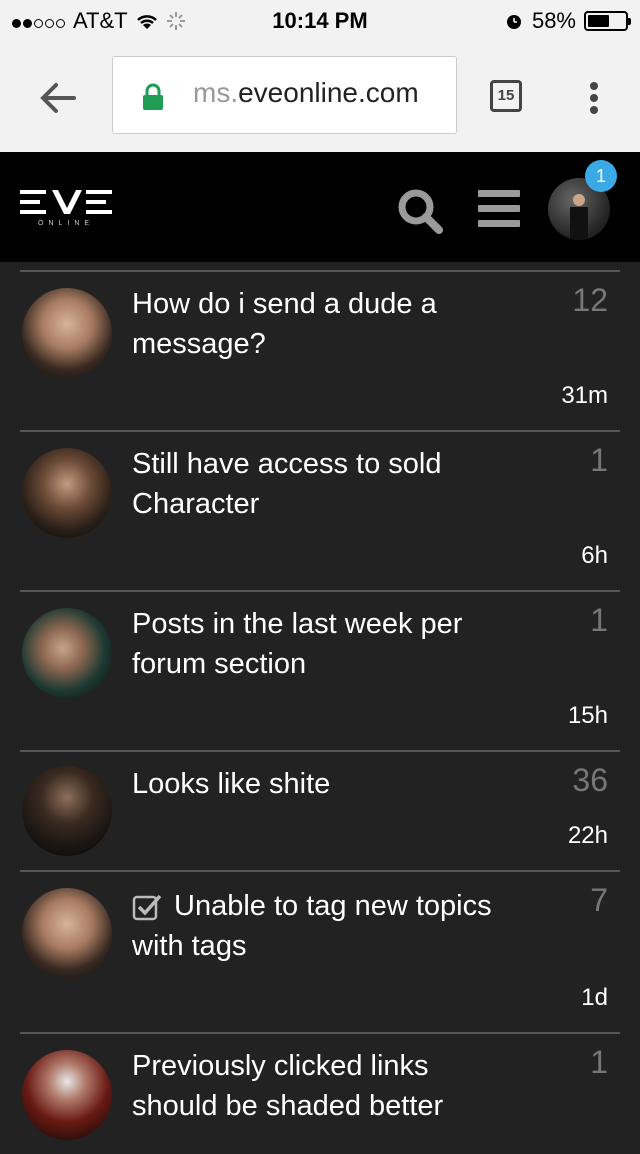 Image resolution: width=640 pixels, height=1154 pixels. What do you see at coordinates (599, 900) in the screenshot?
I see `reply-count: 7` at bounding box center [599, 900].